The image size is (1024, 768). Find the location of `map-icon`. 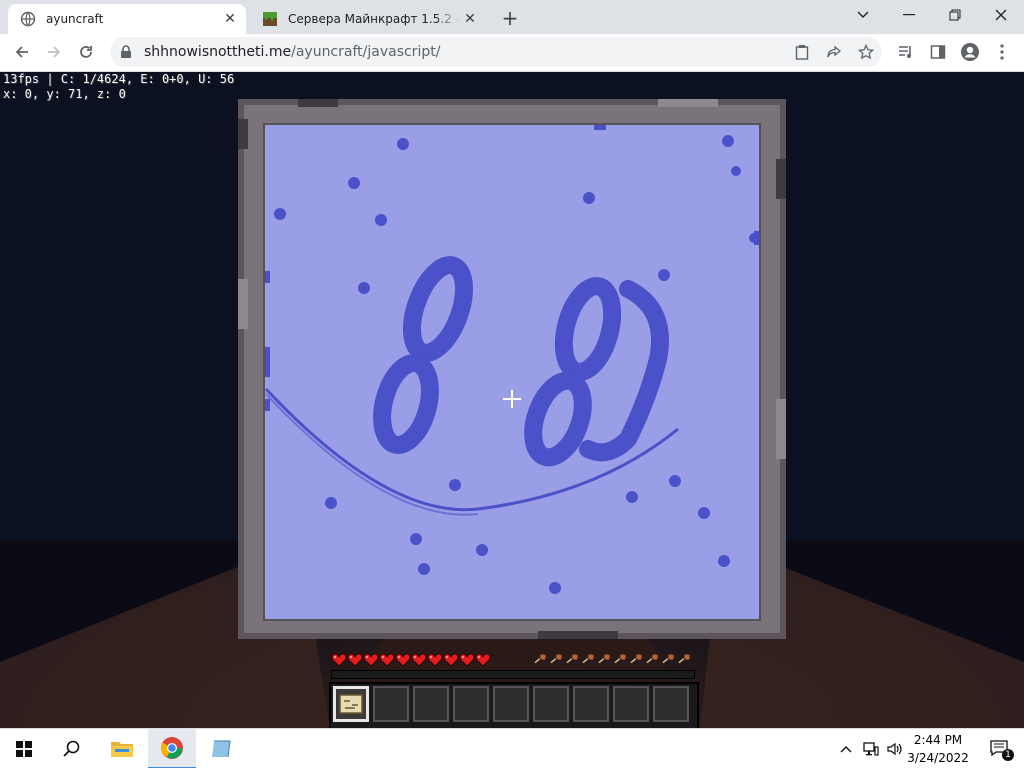

map-icon is located at coordinates (351, 704).